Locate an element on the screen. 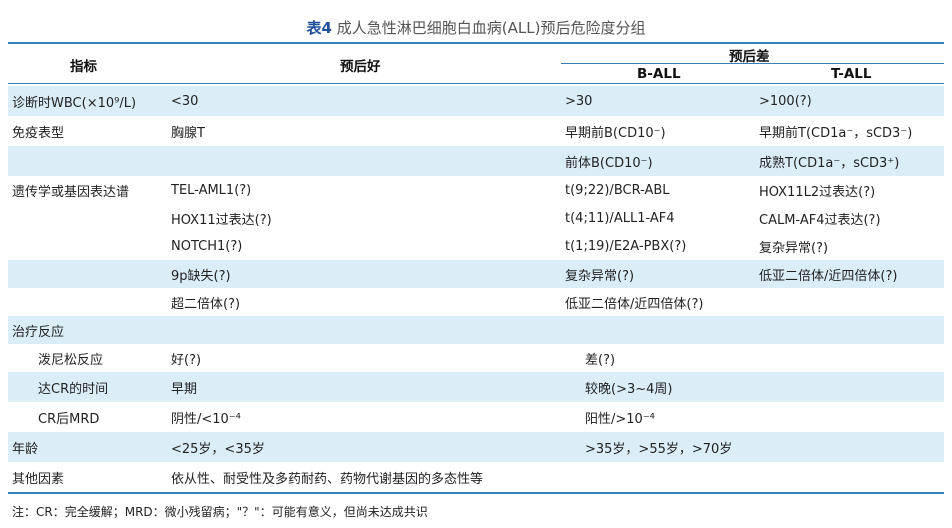  cell-indicator: 泼尼松反应 is located at coordinates (71, 360).